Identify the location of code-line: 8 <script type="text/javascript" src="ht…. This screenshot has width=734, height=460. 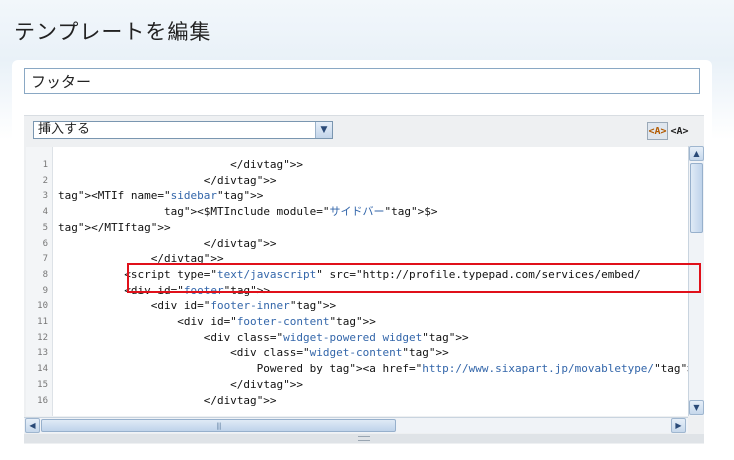
(357, 275).